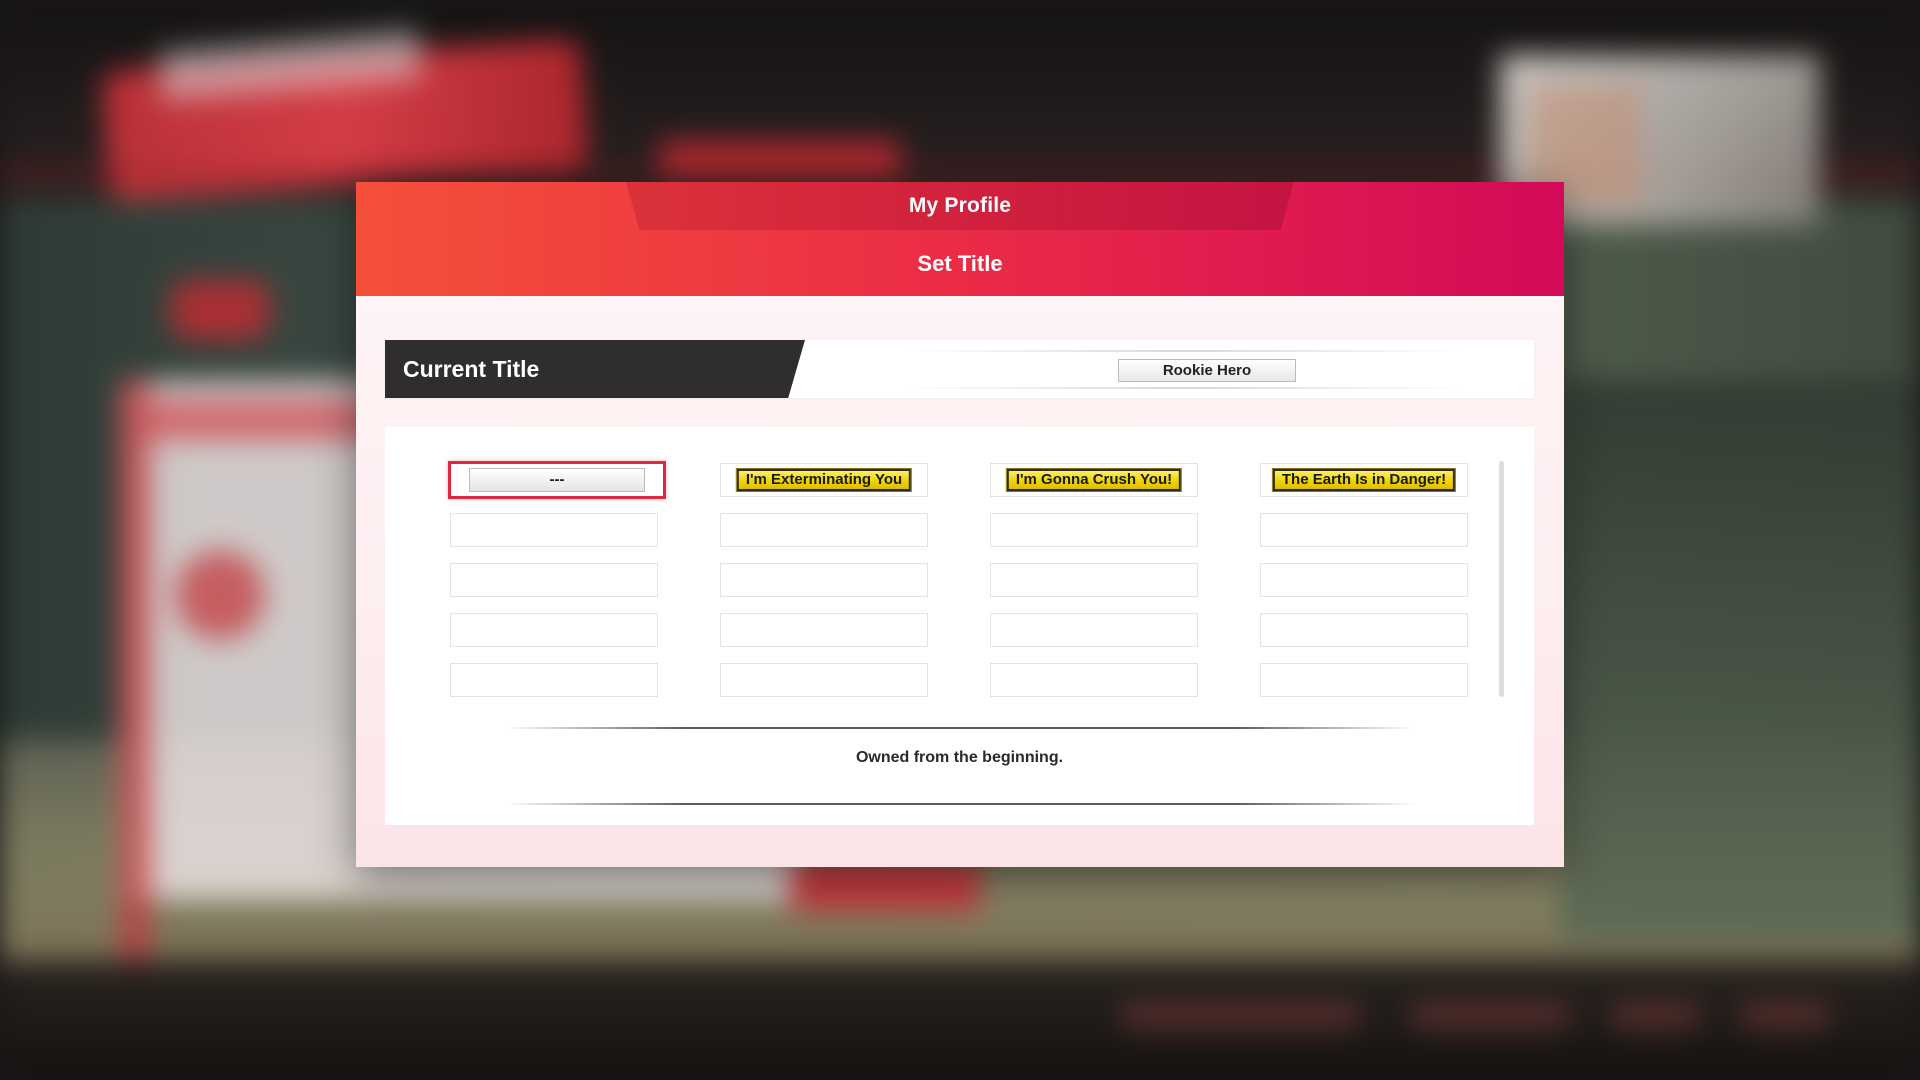 This screenshot has width=1920, height=1080. I want to click on title-option: ---, so click(557, 480).